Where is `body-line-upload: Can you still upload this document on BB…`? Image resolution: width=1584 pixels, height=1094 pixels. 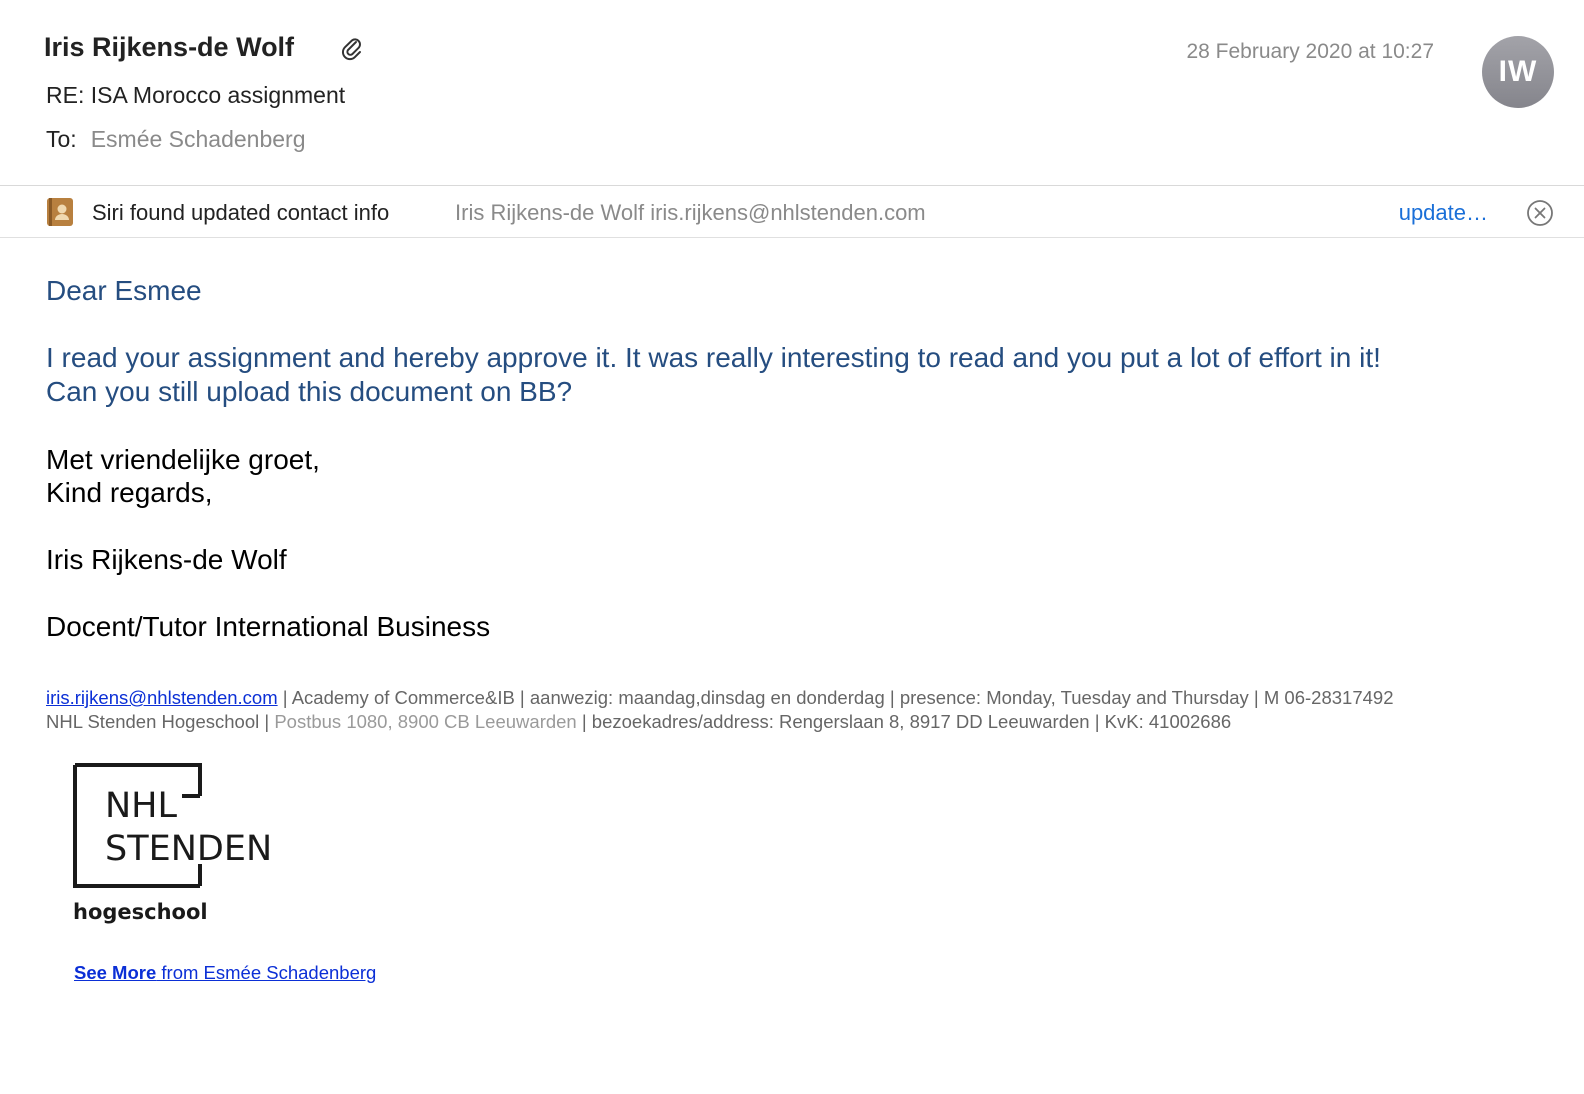 body-line-upload: Can you still upload this document on BB… is located at coordinates (309, 391).